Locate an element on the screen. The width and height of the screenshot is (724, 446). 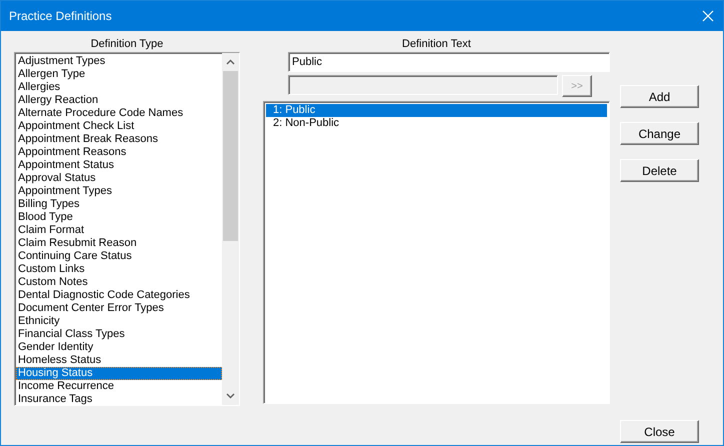
scroll-up-icon is located at coordinates (230, 62).